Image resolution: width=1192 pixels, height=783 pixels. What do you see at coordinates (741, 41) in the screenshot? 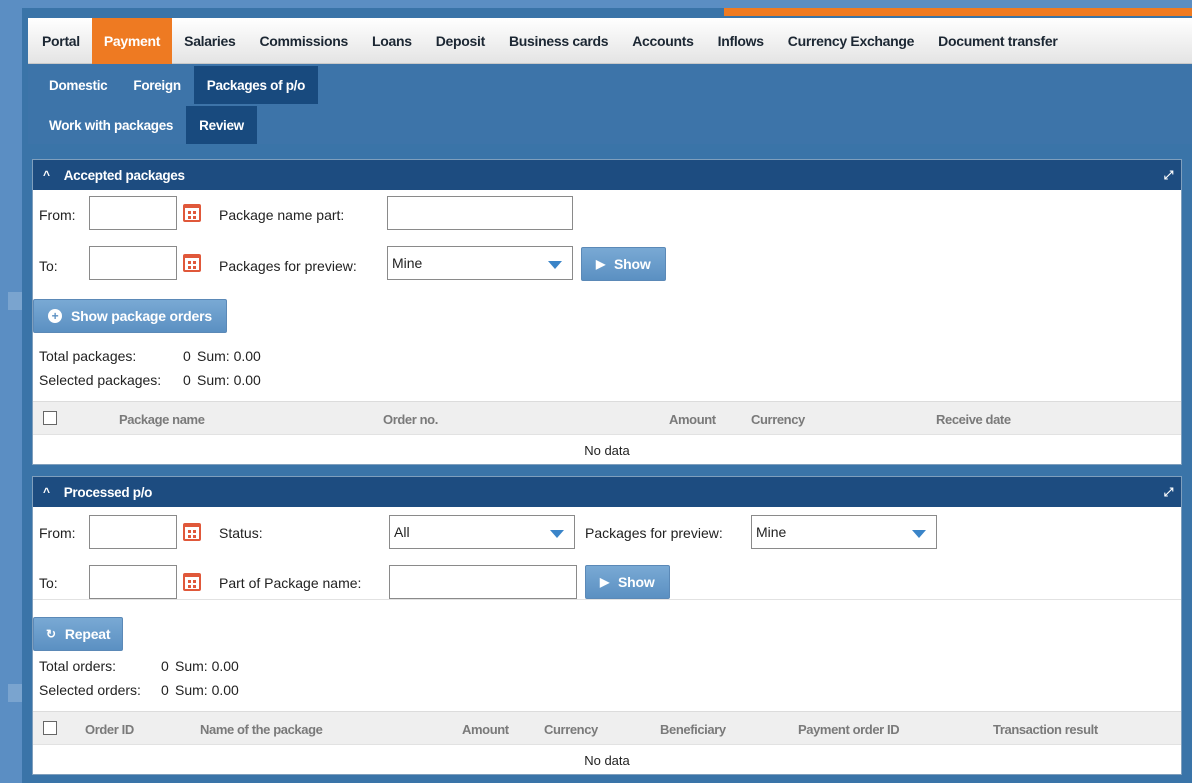
I see `nav-inflows: Inflows` at bounding box center [741, 41].